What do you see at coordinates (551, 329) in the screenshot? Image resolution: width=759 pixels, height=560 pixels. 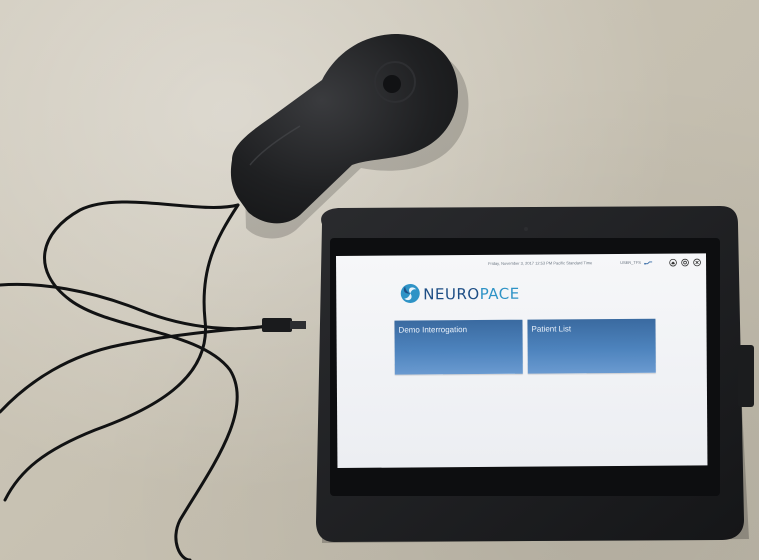 I see `tile-label: Patient List` at bounding box center [551, 329].